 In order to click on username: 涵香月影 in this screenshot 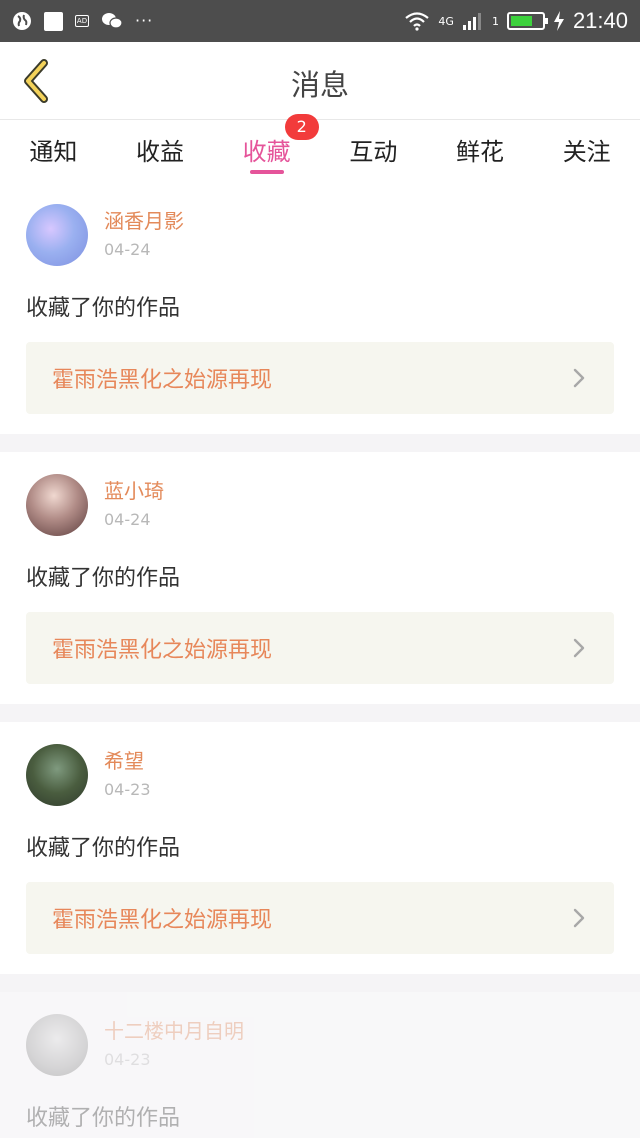, I will do `click(144, 221)`.